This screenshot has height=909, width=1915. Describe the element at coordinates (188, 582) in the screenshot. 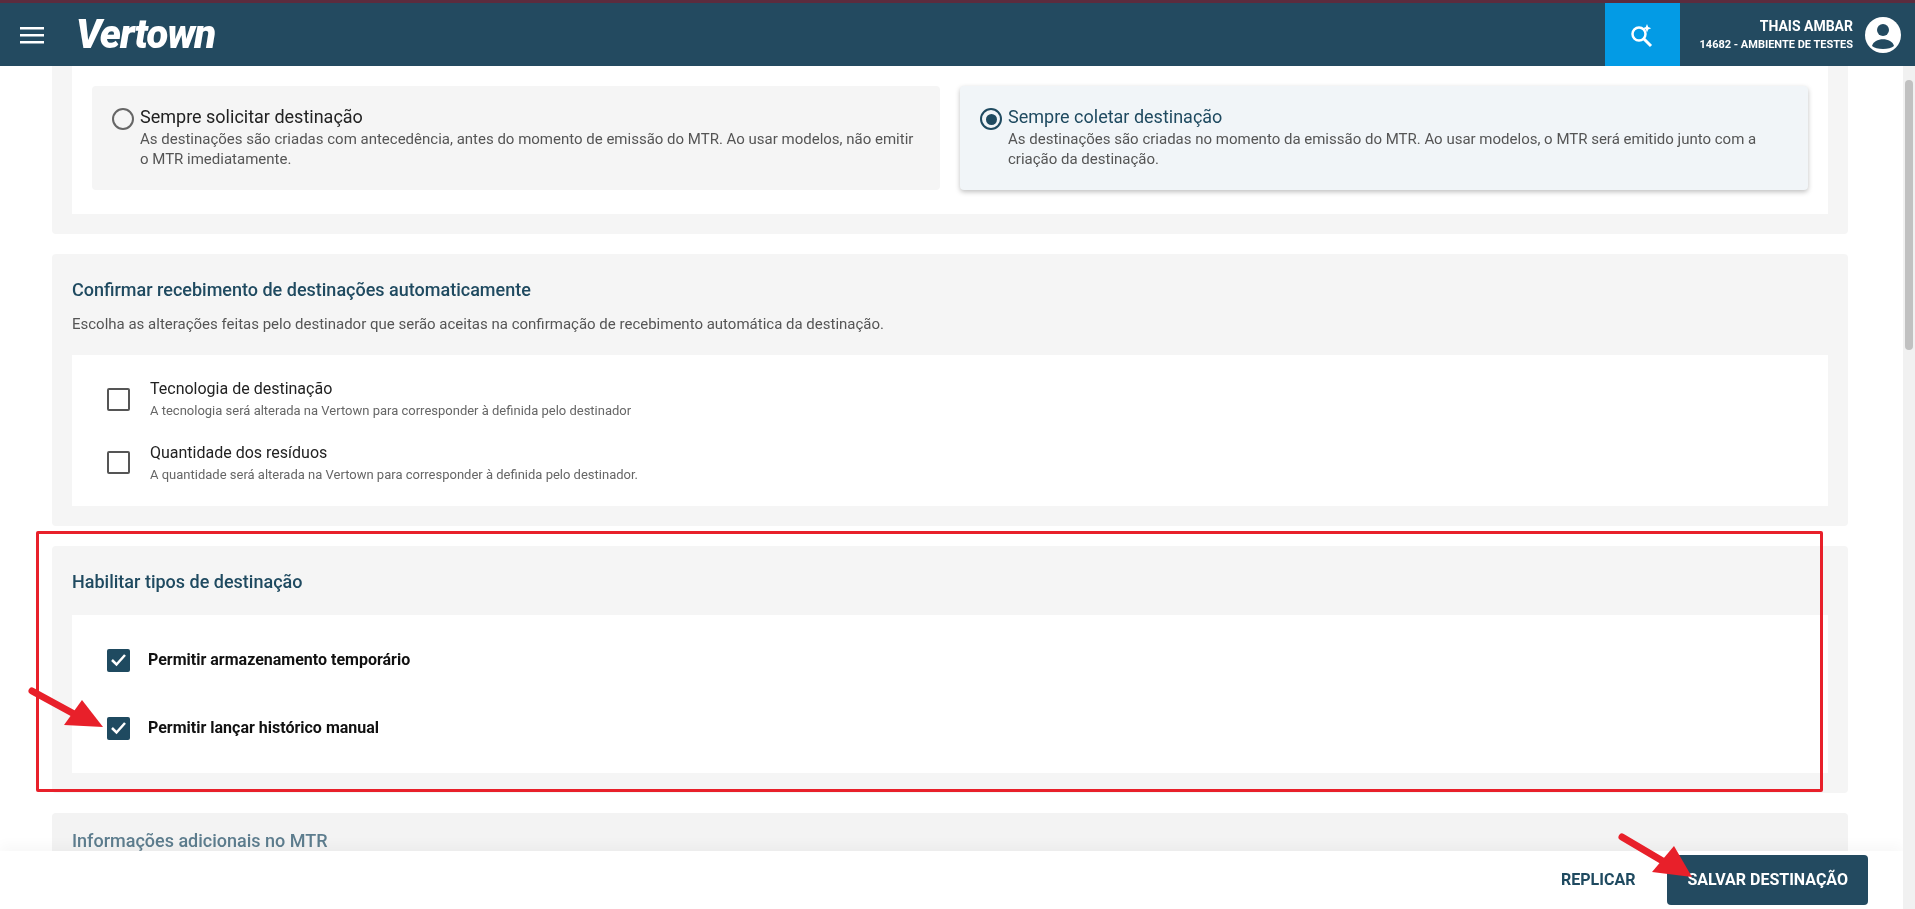

I see `section-title: Habilitar tipos de destinação` at that location.